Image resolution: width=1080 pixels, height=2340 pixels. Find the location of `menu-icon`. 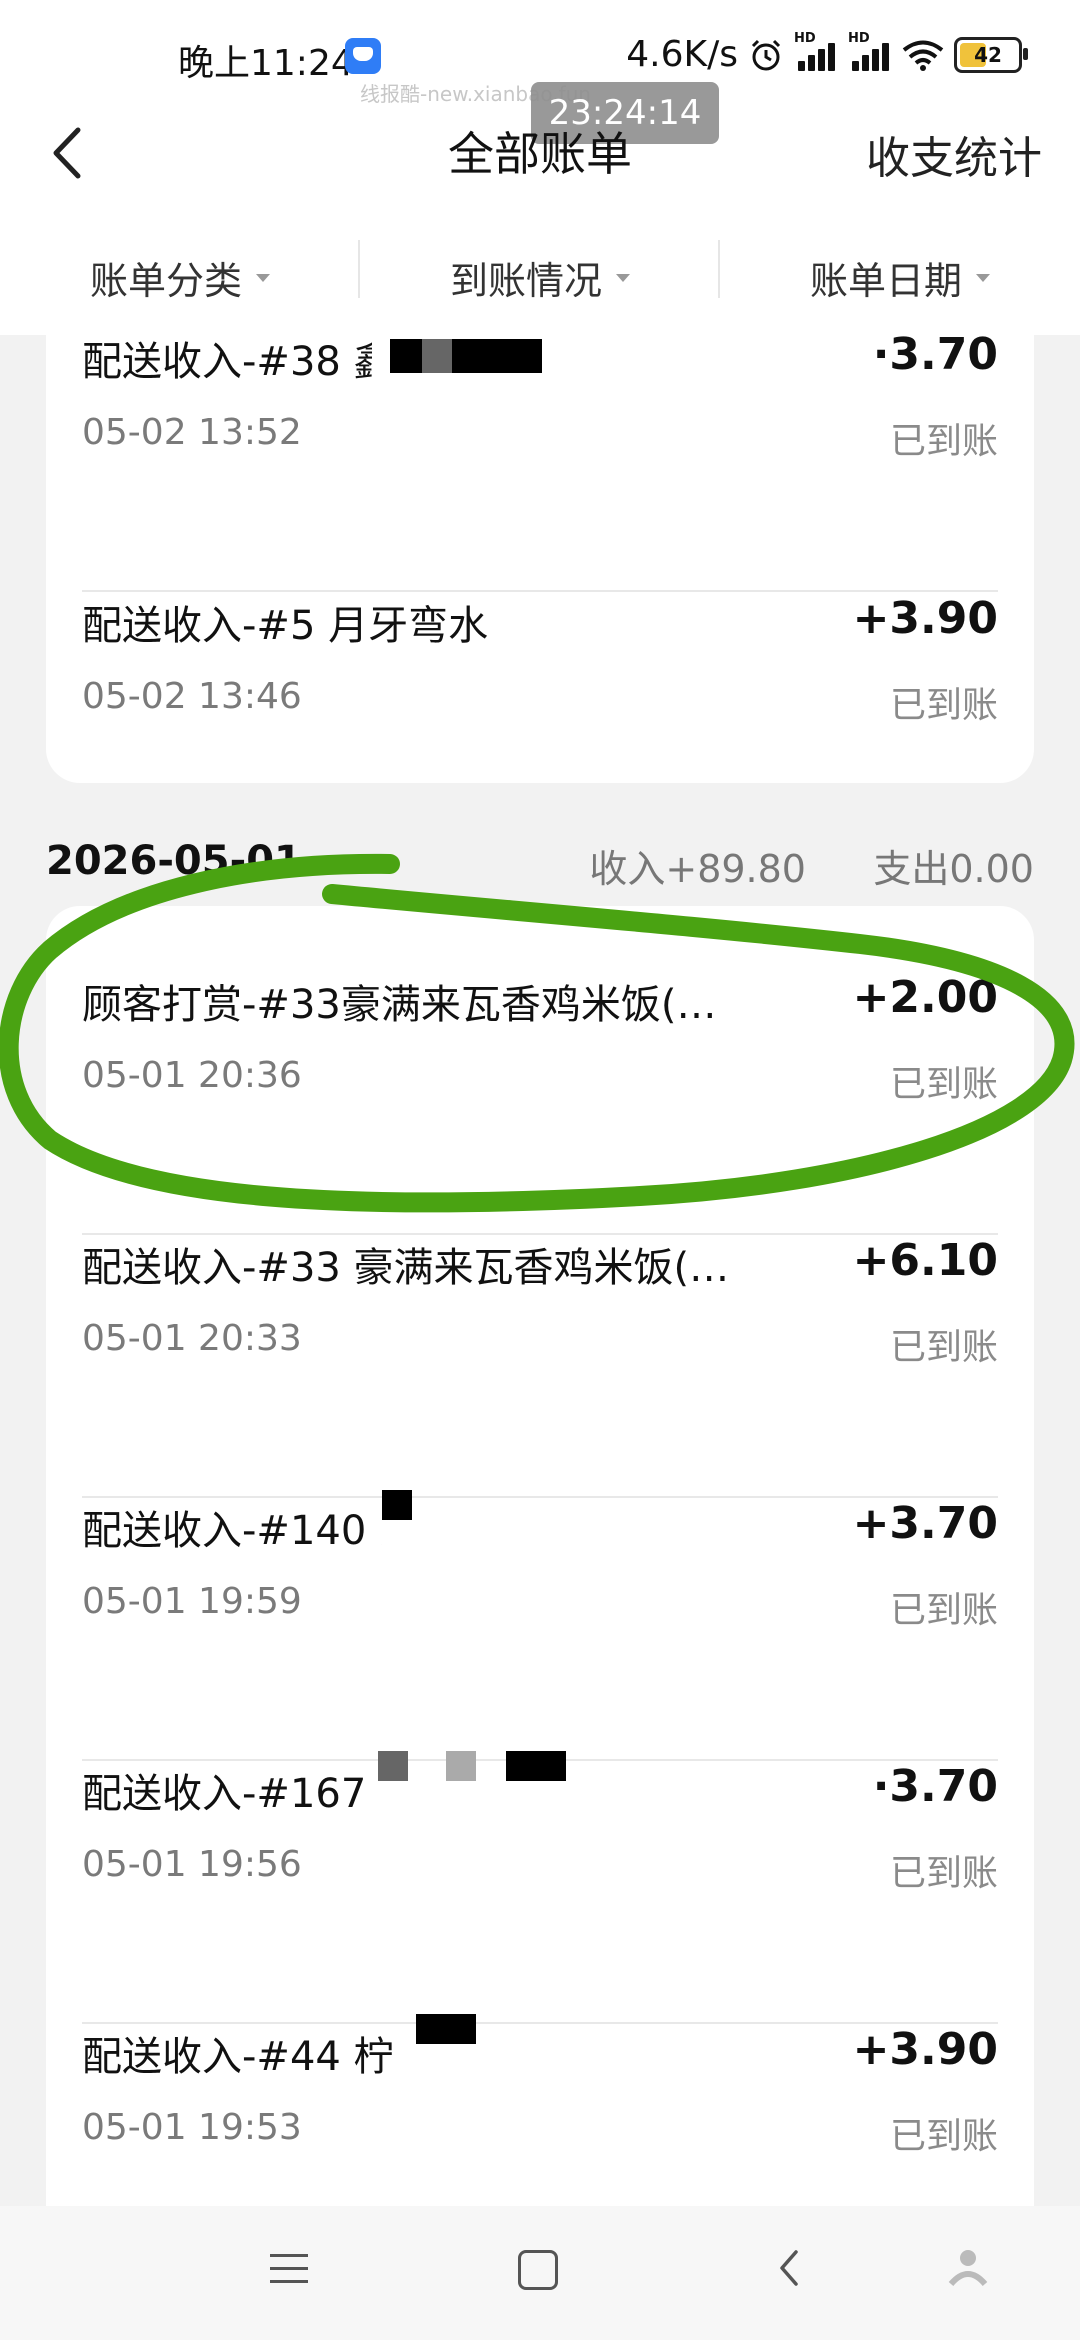

menu-icon is located at coordinates (289, 2269).